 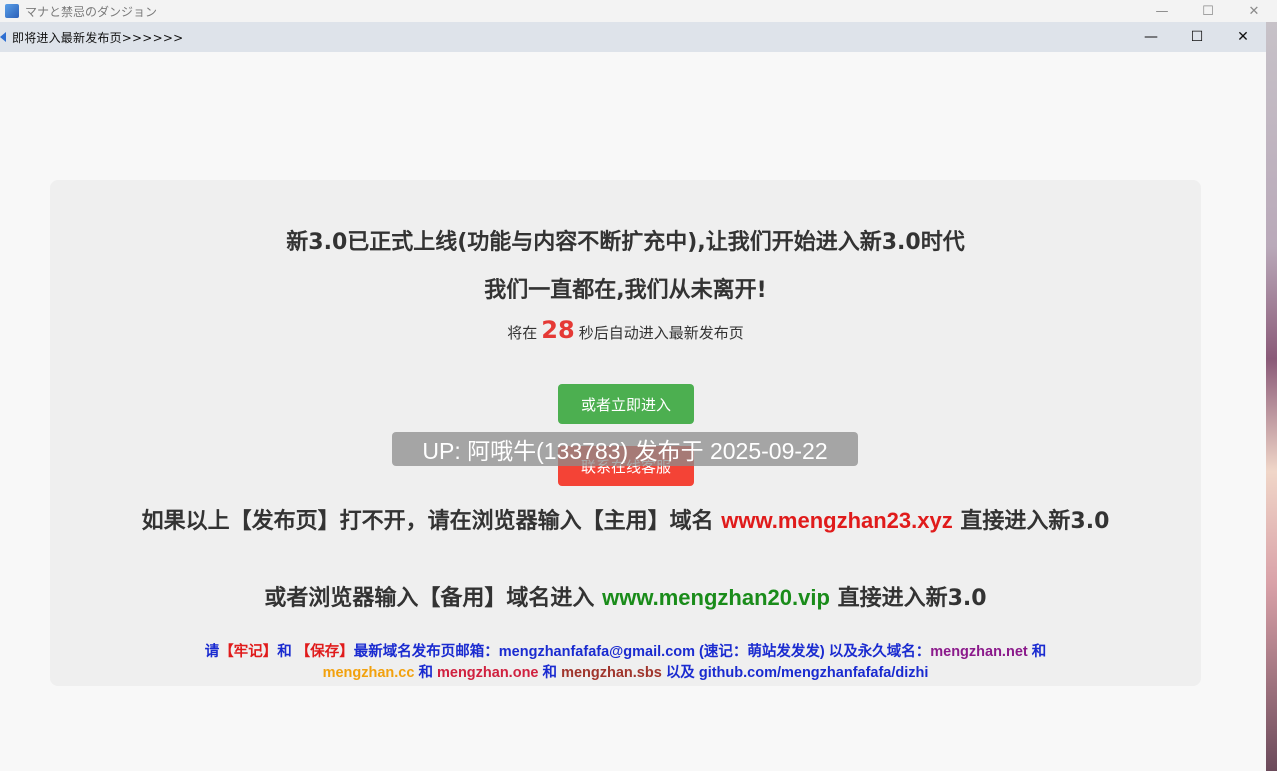 I want to click on domain-sbs-link: mengzhan.sbs, so click(x=611, y=673).